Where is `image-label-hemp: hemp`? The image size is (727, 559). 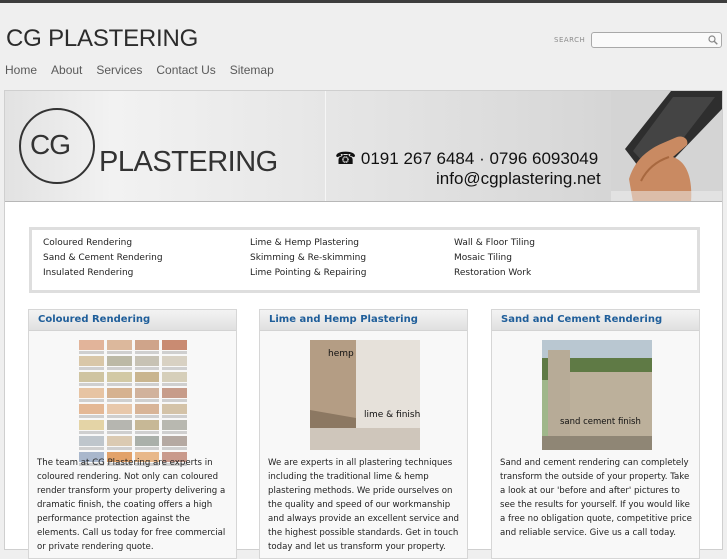 image-label-hemp: hemp is located at coordinates (341, 354).